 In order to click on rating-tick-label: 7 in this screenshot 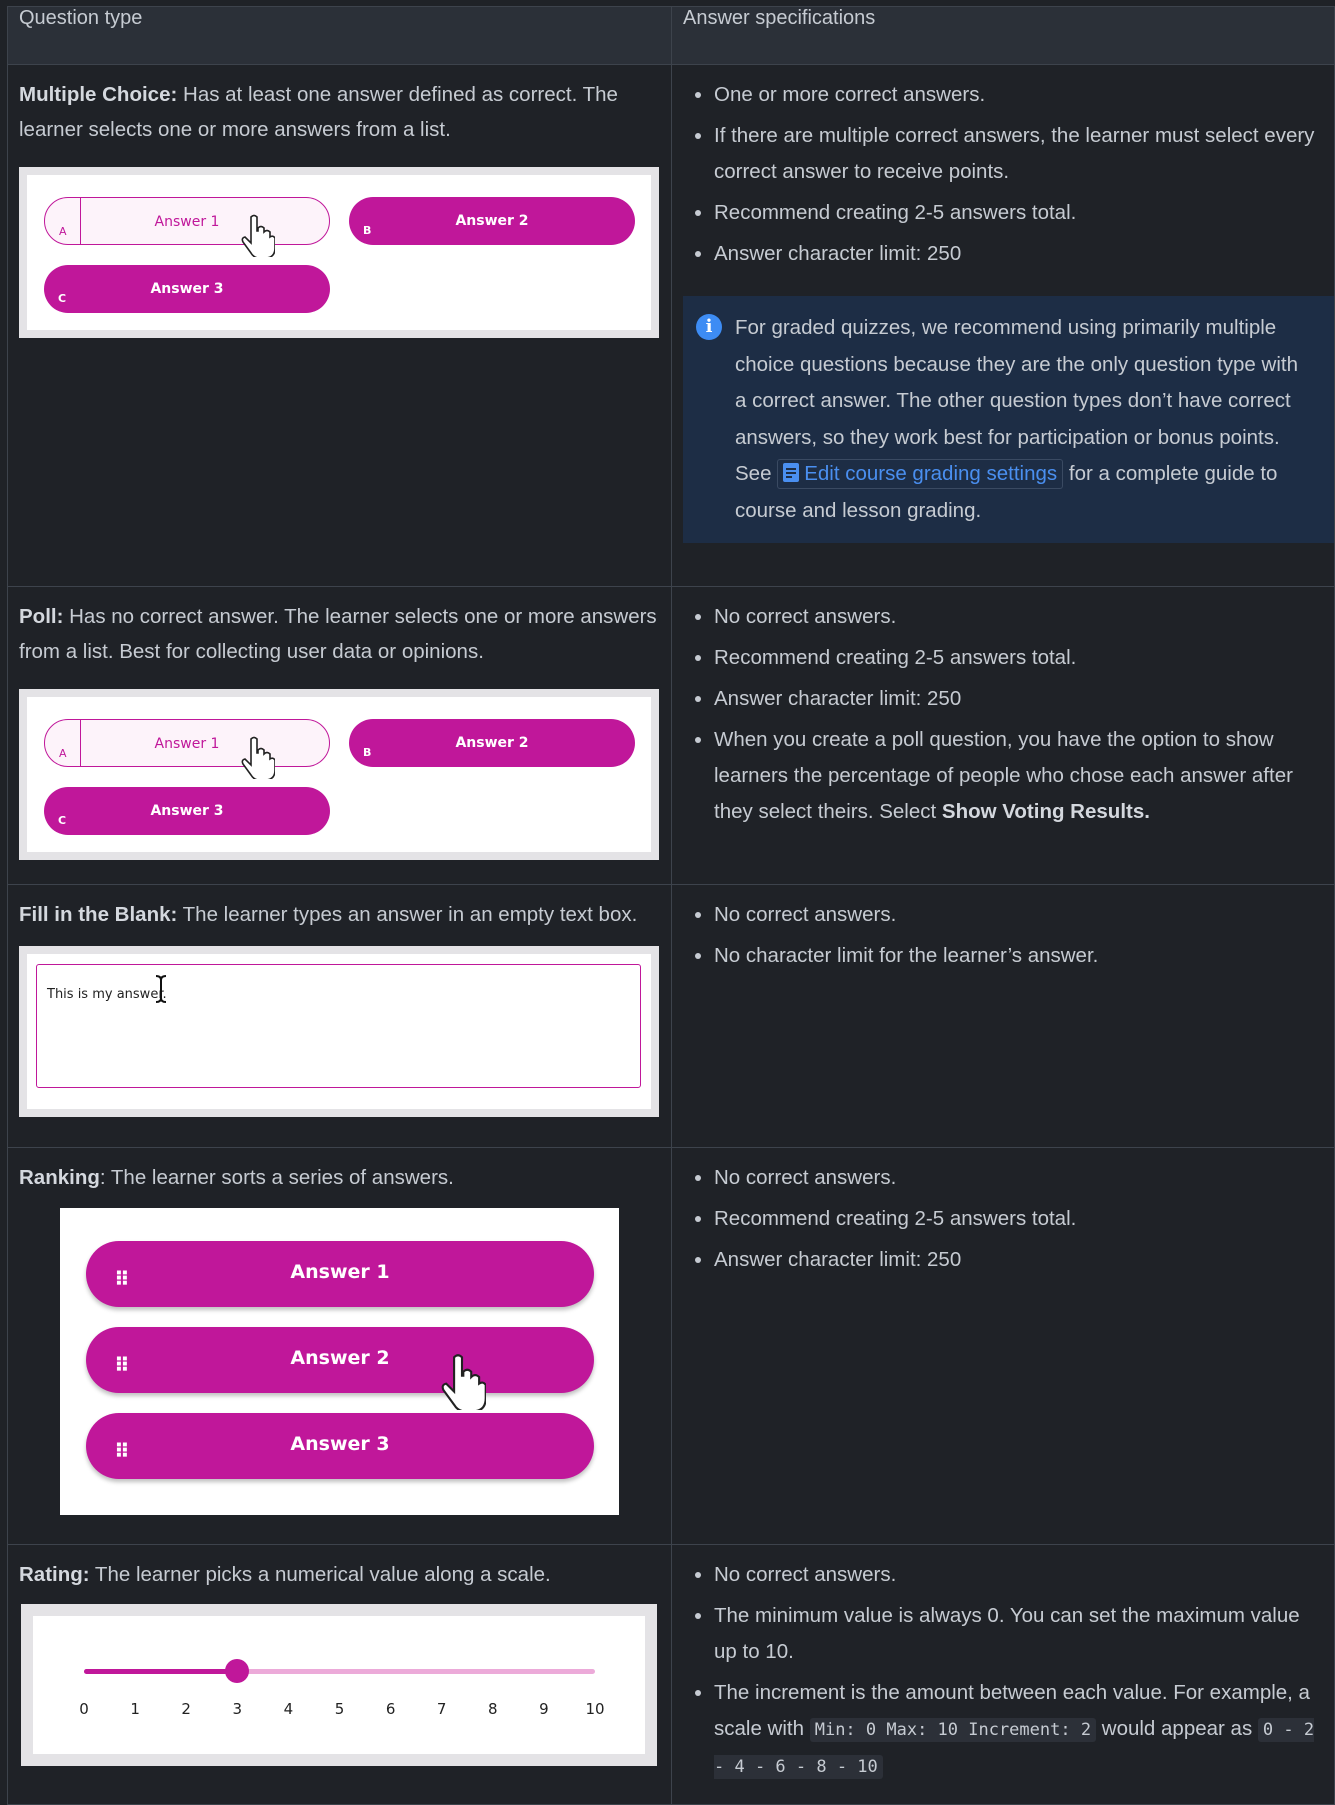, I will do `click(441, 1709)`.